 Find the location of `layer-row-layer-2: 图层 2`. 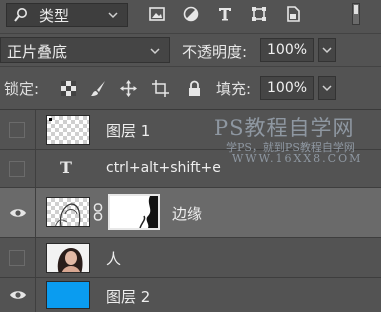

layer-row-layer-2: 图层 2 is located at coordinates (190, 295).